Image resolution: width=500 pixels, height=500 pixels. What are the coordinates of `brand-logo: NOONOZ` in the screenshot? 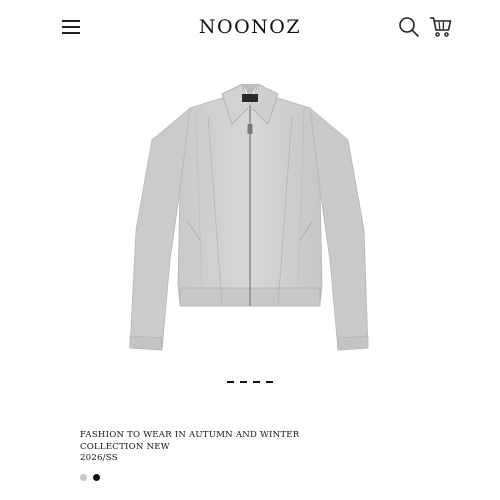 It's located at (250, 27).